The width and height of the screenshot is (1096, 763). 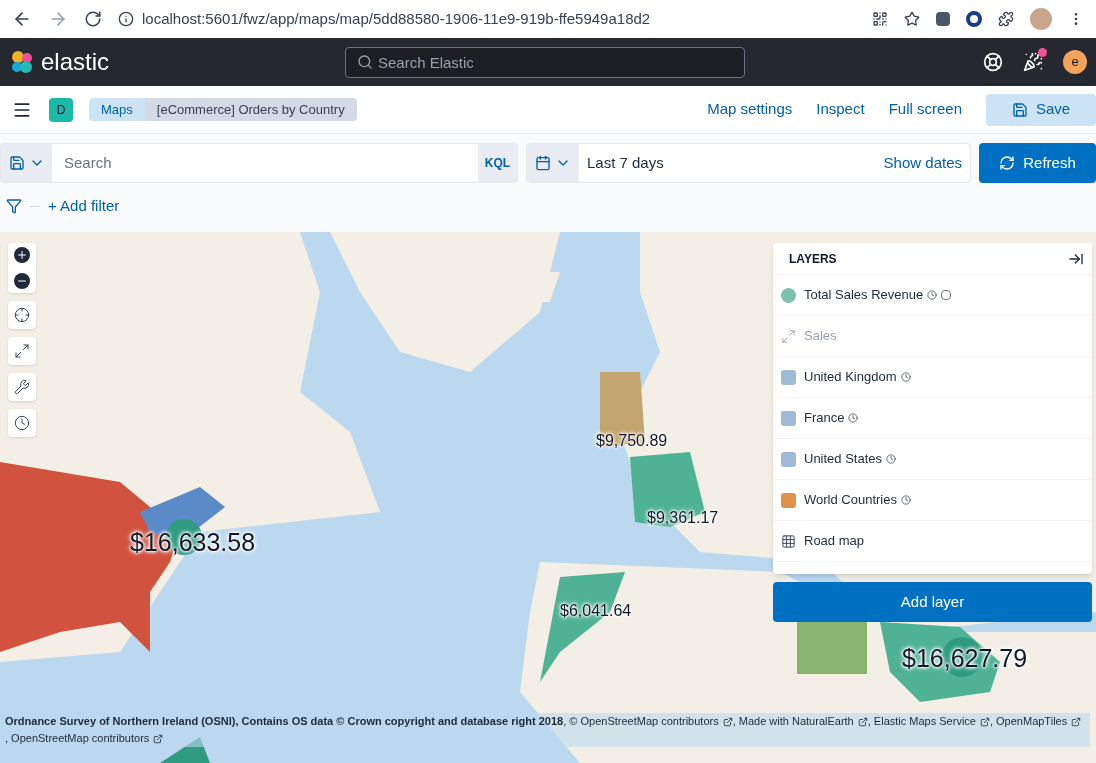 What do you see at coordinates (864, 295) in the screenshot?
I see `layer-name: Total Sales Revenue` at bounding box center [864, 295].